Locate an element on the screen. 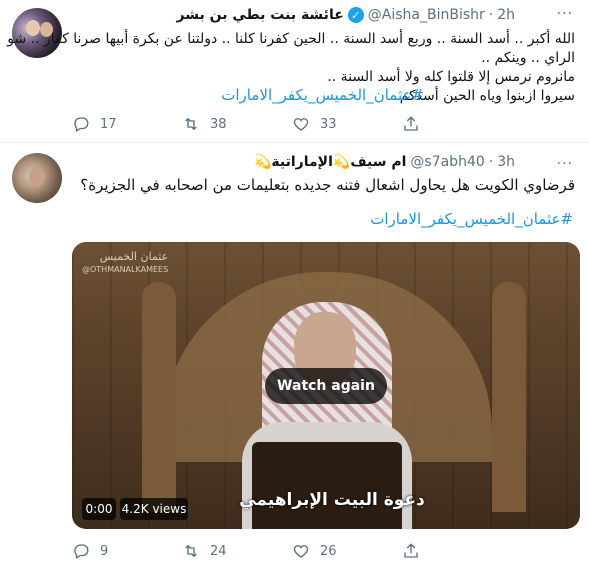  like-button: 26 is located at coordinates (347, 551).